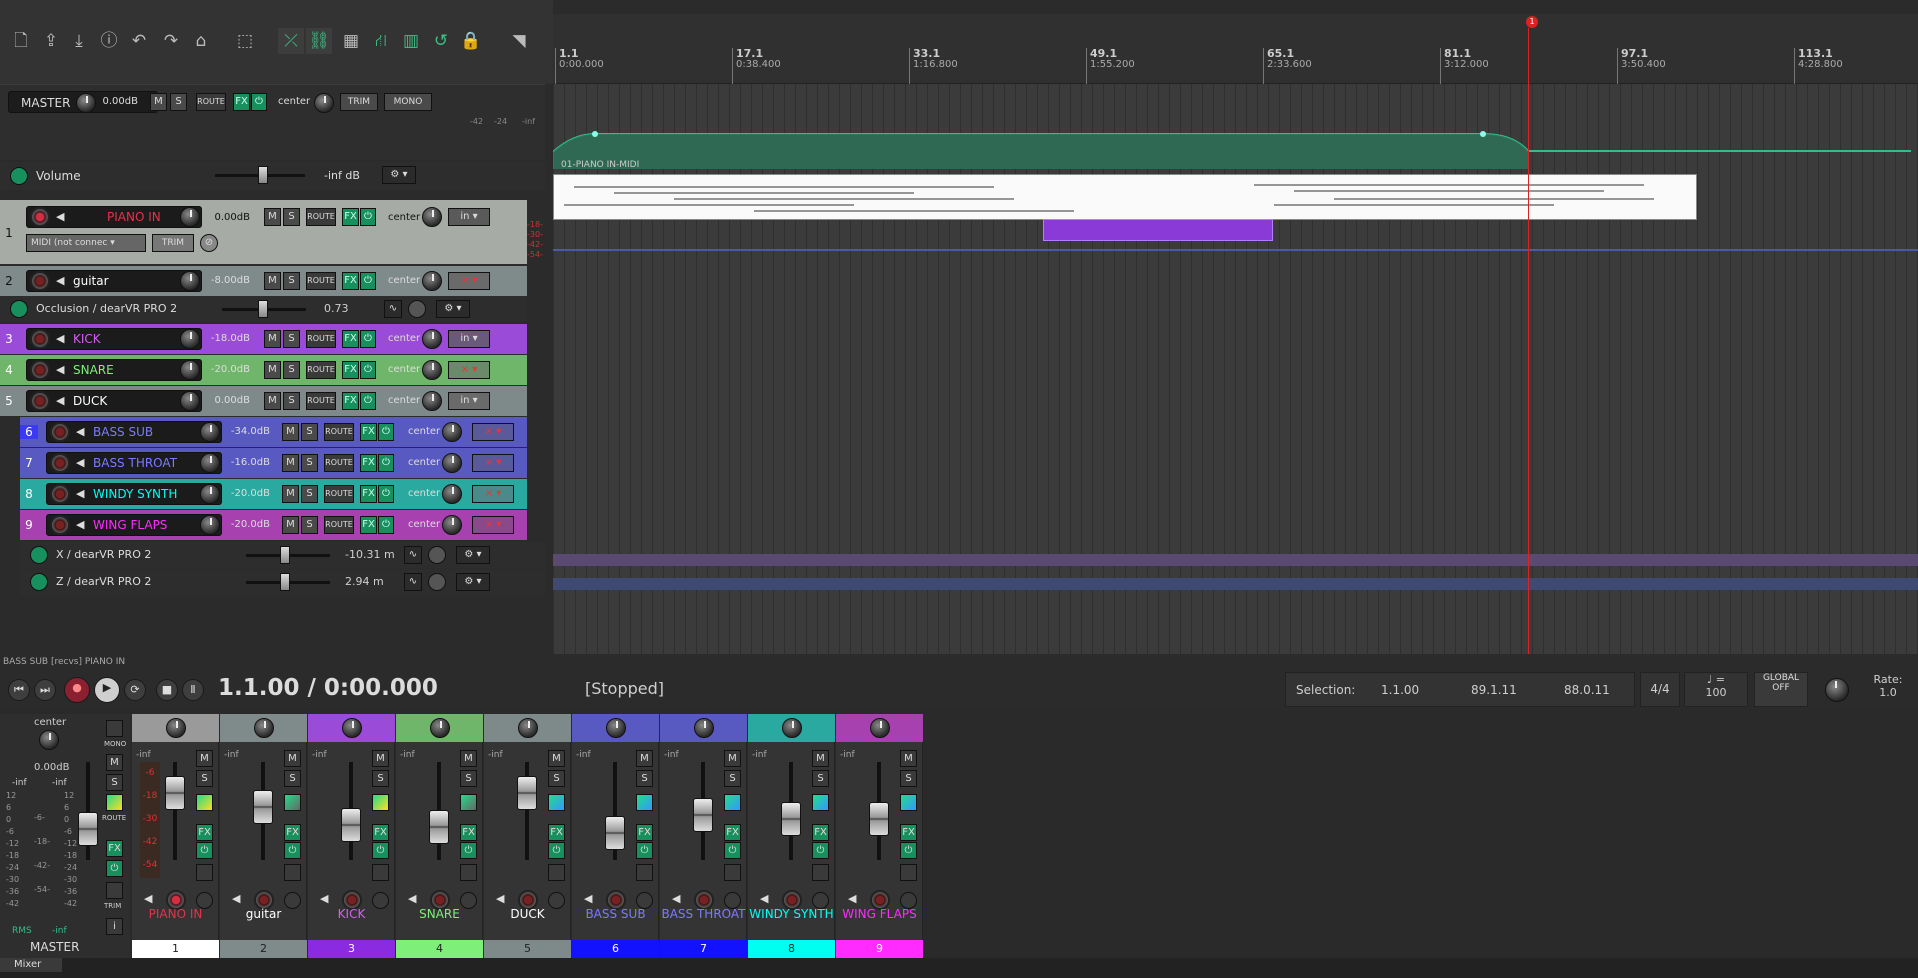 The height and width of the screenshot is (978, 1918). Describe the element at coordinates (173, 243) in the screenshot. I see `trim-button: TRIM` at that location.